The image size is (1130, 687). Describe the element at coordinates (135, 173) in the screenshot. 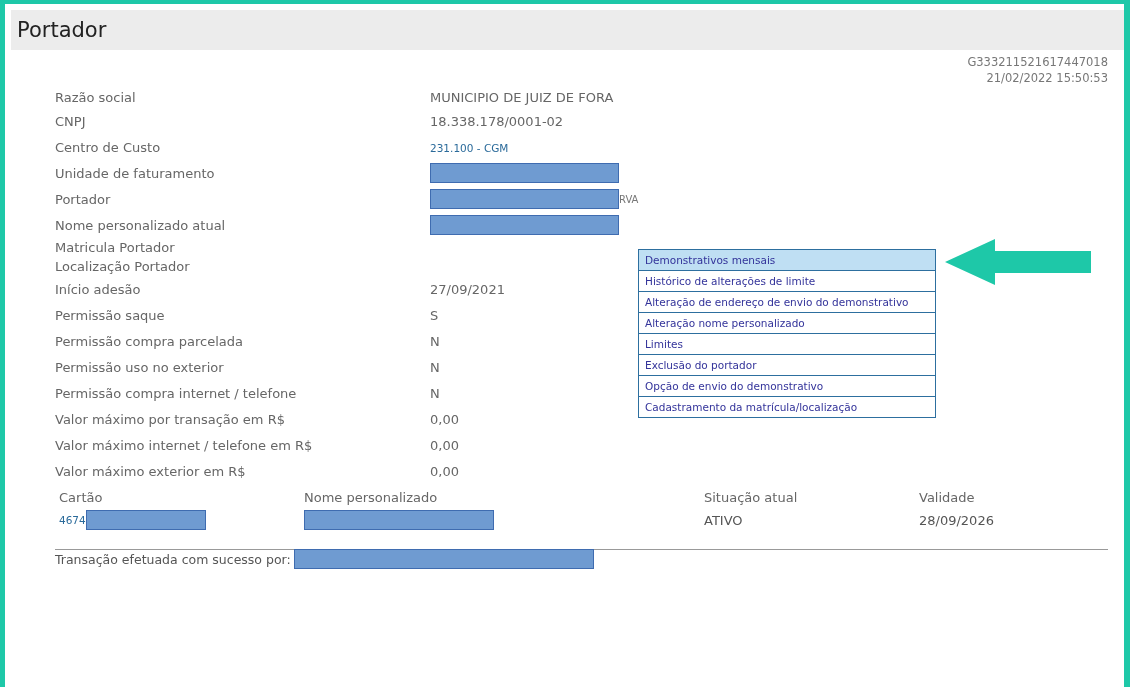

I see `field-label: Unidade de faturamento` at that location.